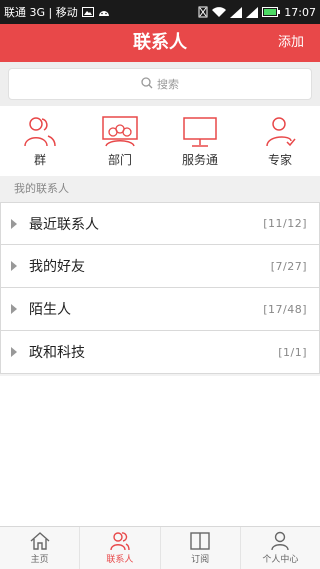  I want to click on clock-text: 17:07, so click(300, 12).